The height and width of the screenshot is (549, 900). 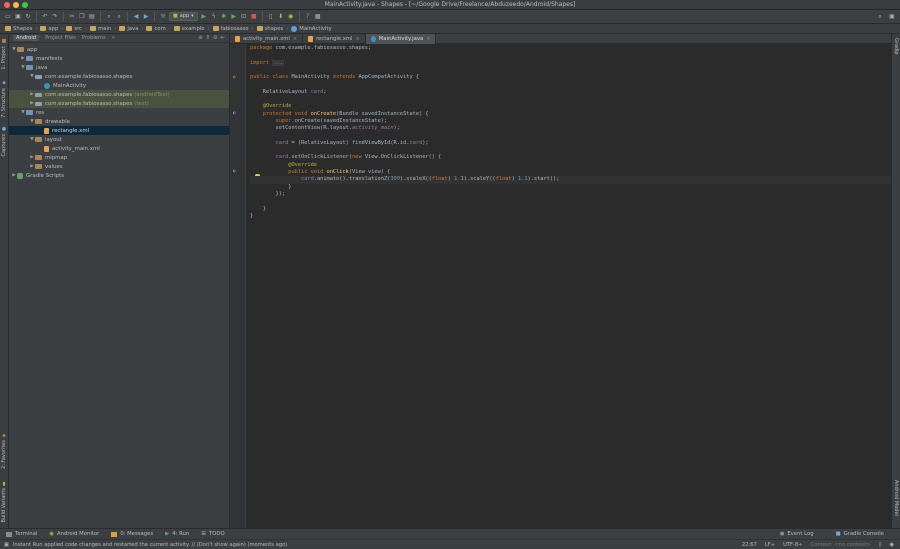 I want to click on bottom-tool-bar-right: ● Event Log ■ Gradle Console, so click(x=832, y=534).